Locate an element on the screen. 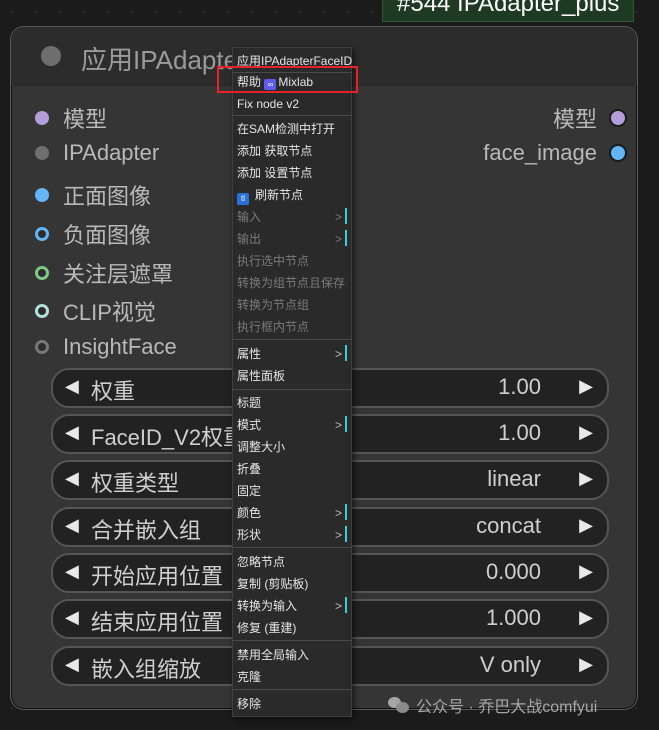 The width and height of the screenshot is (659, 730). menu-item-title: 标题 is located at coordinates (249, 403).